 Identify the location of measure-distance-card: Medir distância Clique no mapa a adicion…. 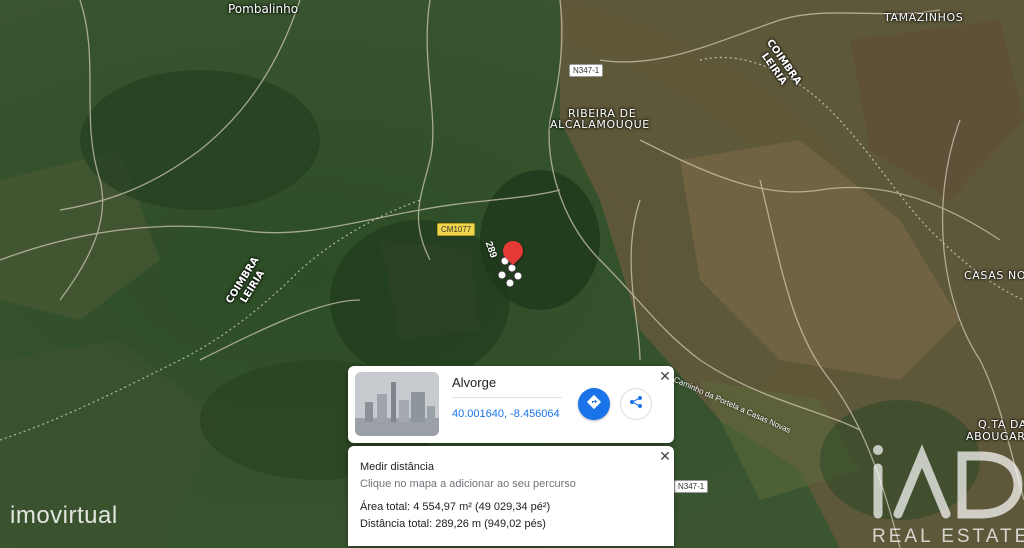
(511, 496).